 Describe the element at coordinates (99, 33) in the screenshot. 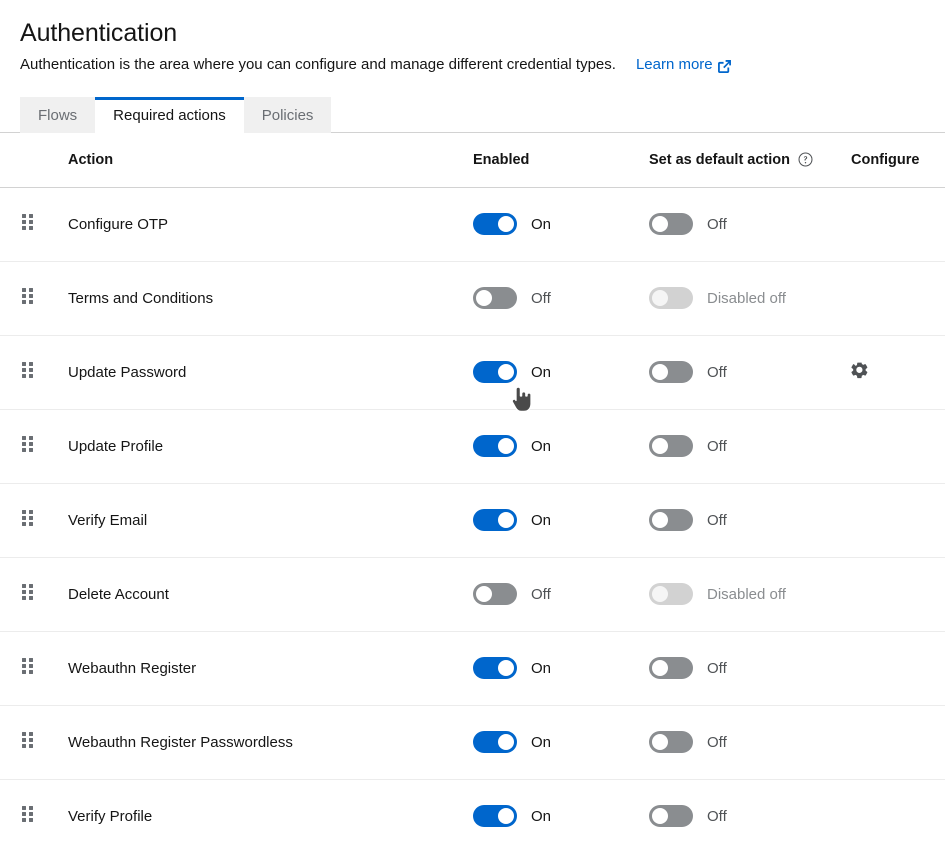

I see `page-title: Authentication` at that location.